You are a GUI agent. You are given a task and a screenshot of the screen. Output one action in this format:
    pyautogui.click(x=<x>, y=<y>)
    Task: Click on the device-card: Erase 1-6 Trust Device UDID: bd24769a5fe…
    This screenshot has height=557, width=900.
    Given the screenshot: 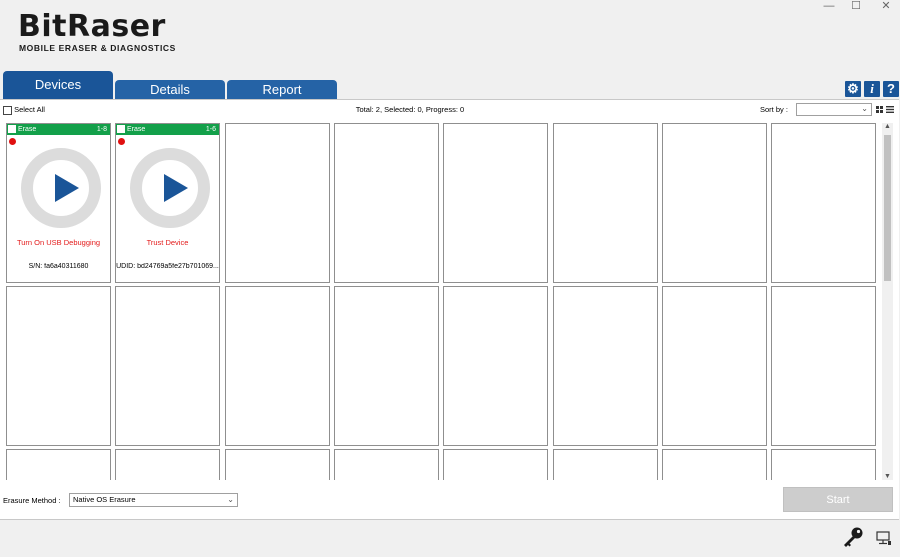 What is the action you would take?
    pyautogui.click(x=167, y=203)
    